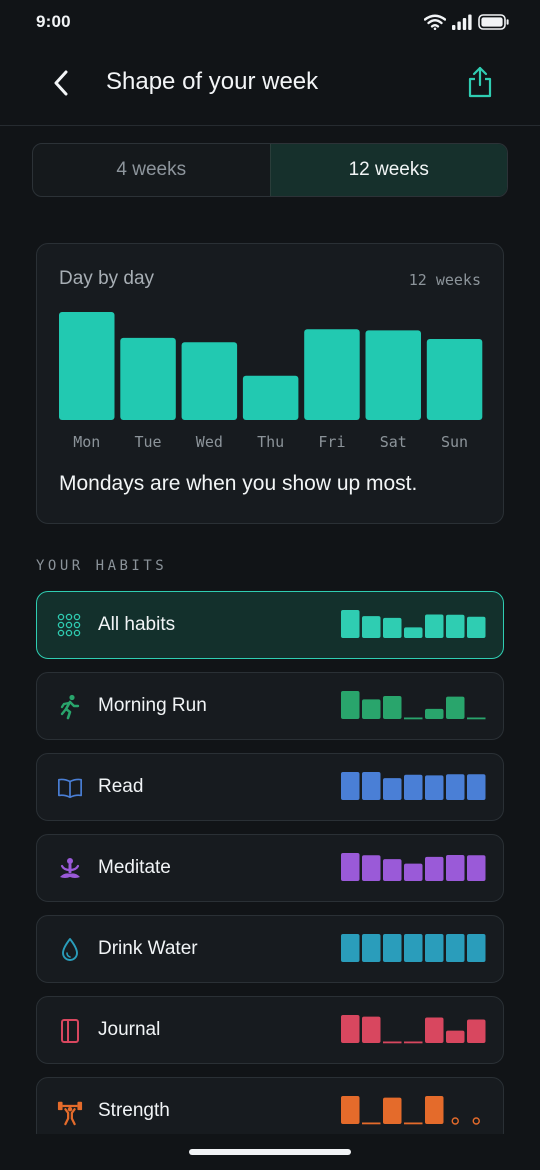  What do you see at coordinates (212, 81) in the screenshot?
I see `page-title: Shape of your week` at bounding box center [212, 81].